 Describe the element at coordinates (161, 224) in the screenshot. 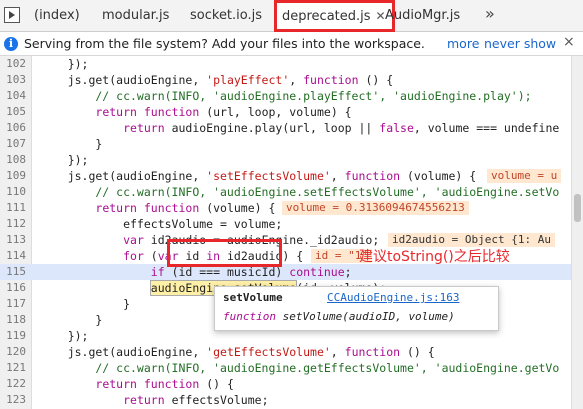

I see `code-text: effectsVolume = volume;` at that location.